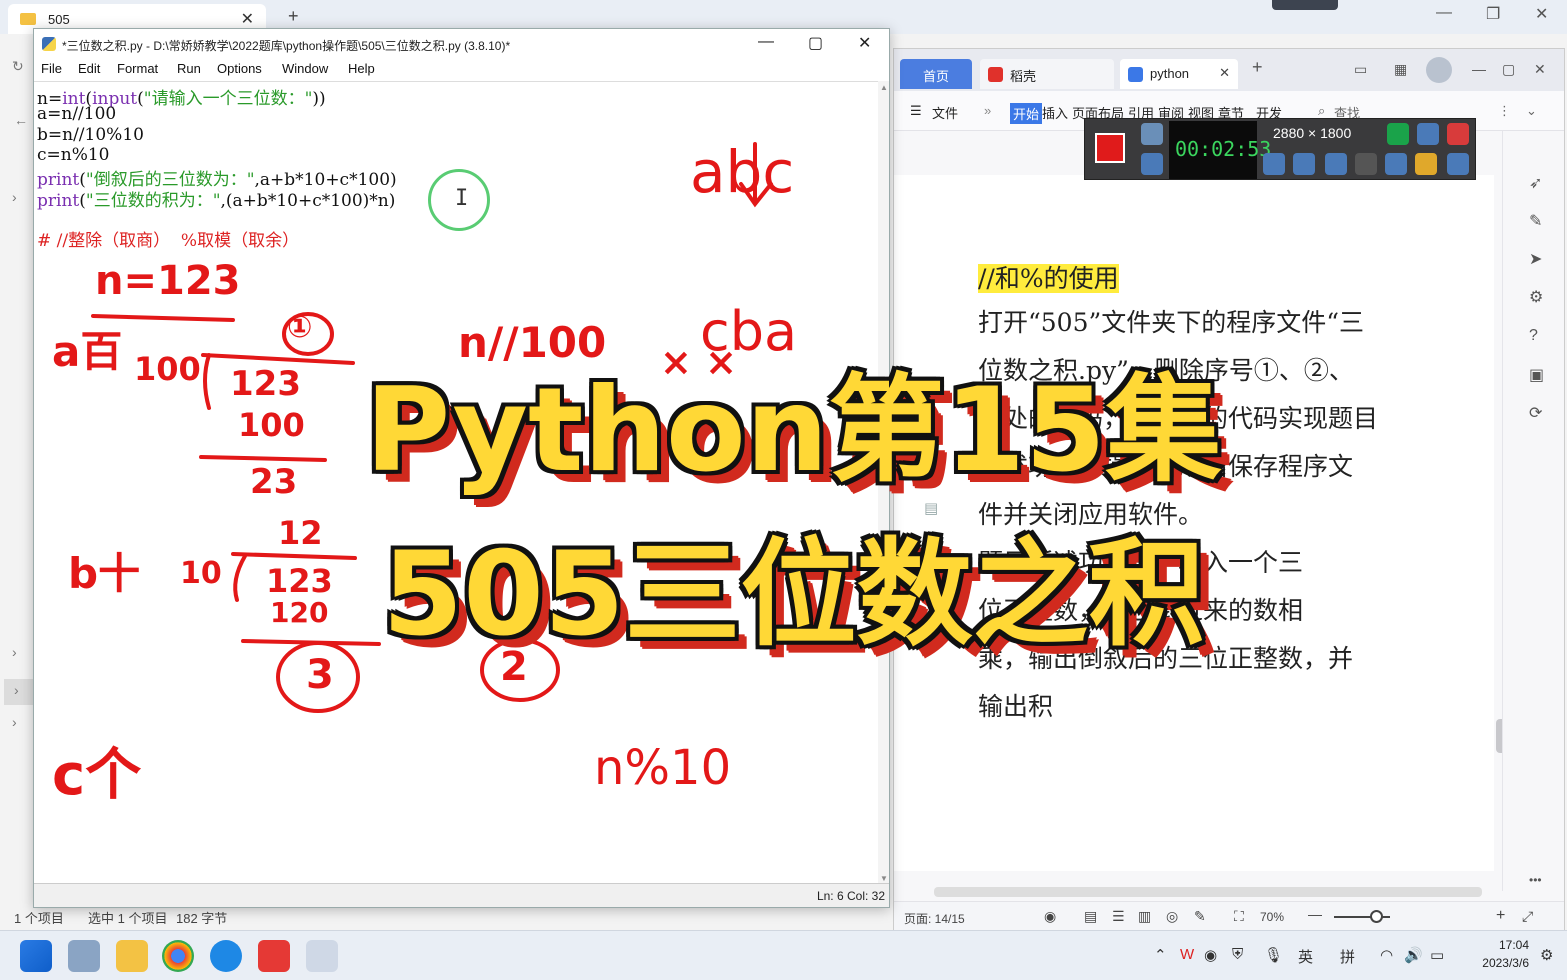 This screenshot has width=1567, height=980. I want to click on read-icon: ▥, so click(1144, 916).